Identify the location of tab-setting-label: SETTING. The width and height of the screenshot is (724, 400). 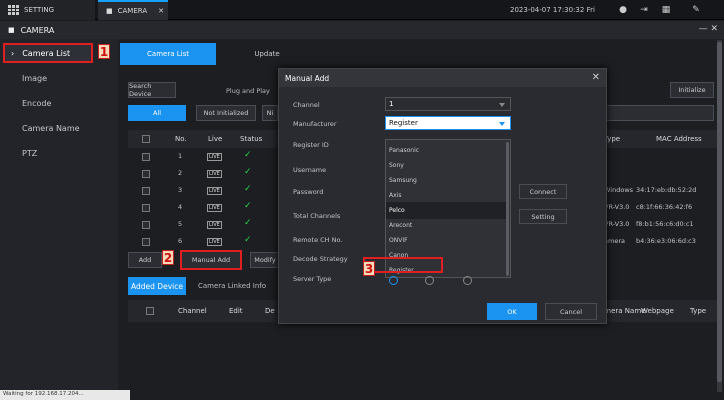
(39, 10).